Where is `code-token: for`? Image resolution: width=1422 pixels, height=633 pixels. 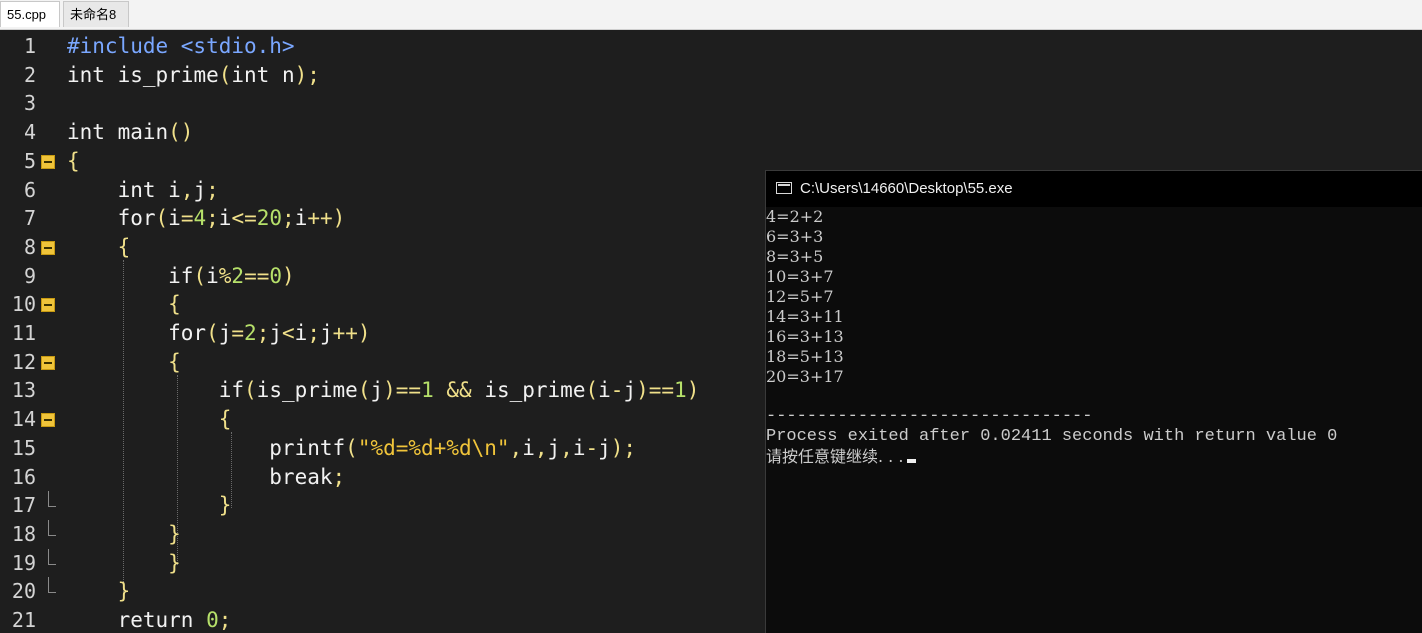 code-token: for is located at coordinates (137, 333).